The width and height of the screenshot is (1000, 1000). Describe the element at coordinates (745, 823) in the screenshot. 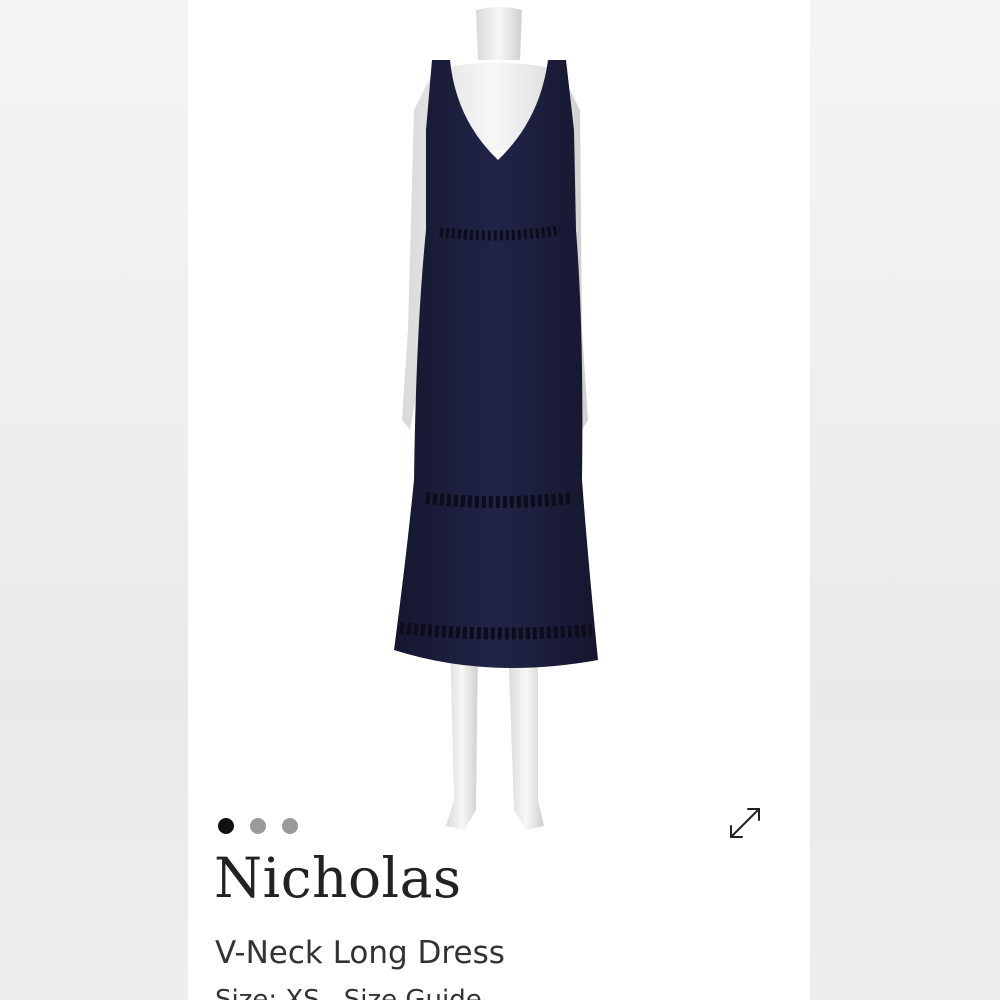

I see `expand-arrows-icon` at that location.